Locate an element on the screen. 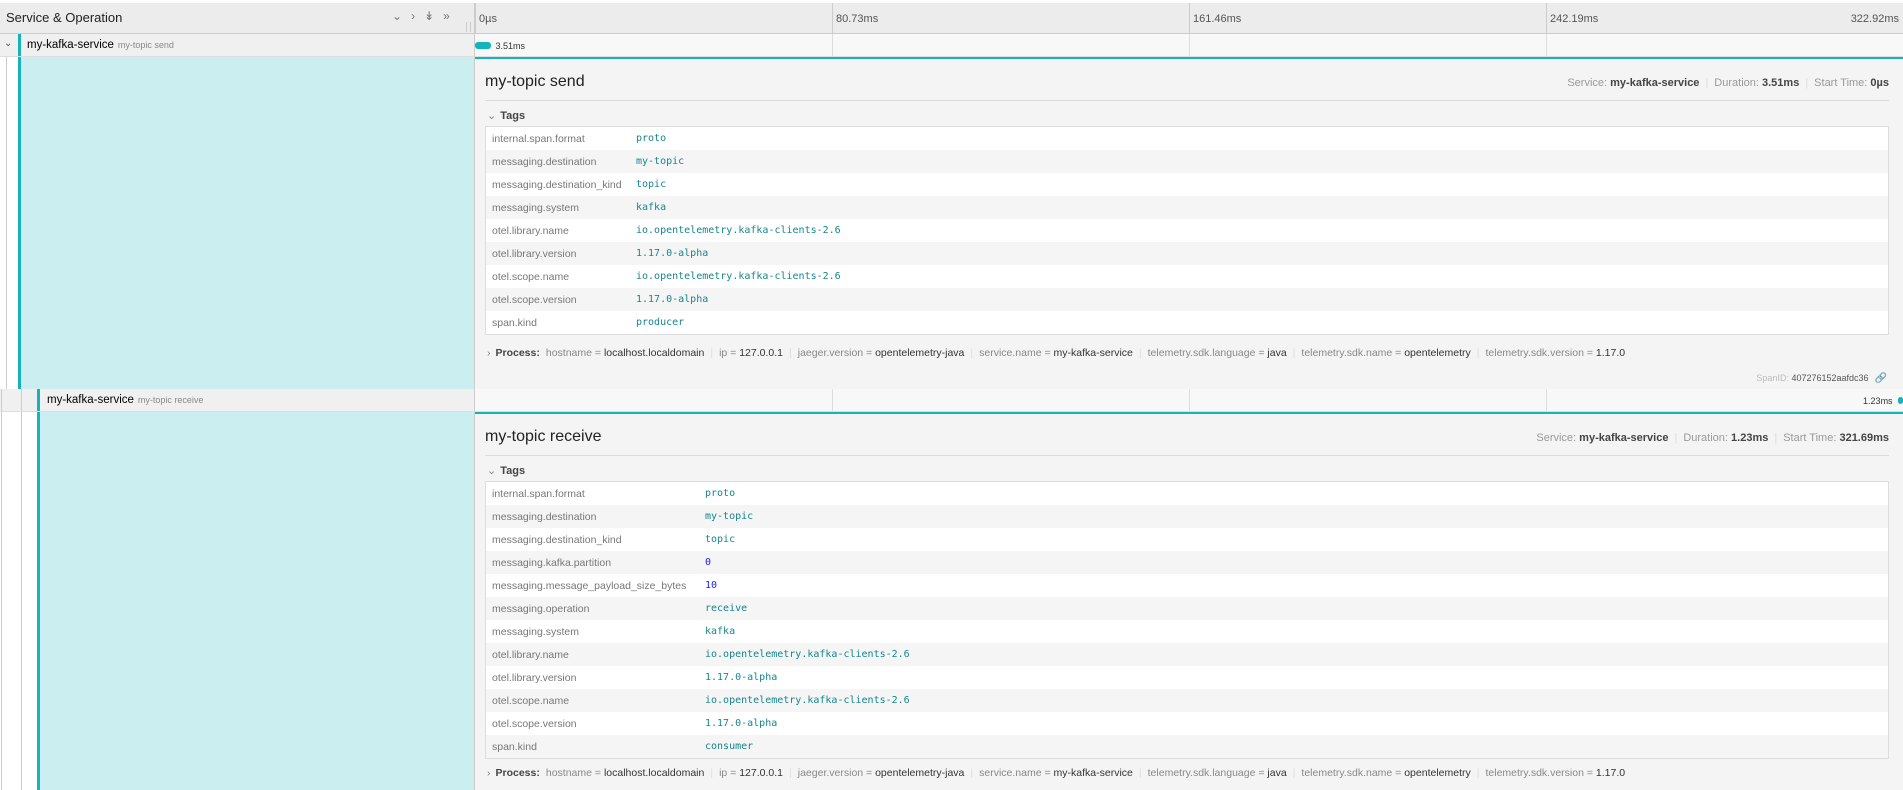  process-value: java is located at coordinates (1277, 353).